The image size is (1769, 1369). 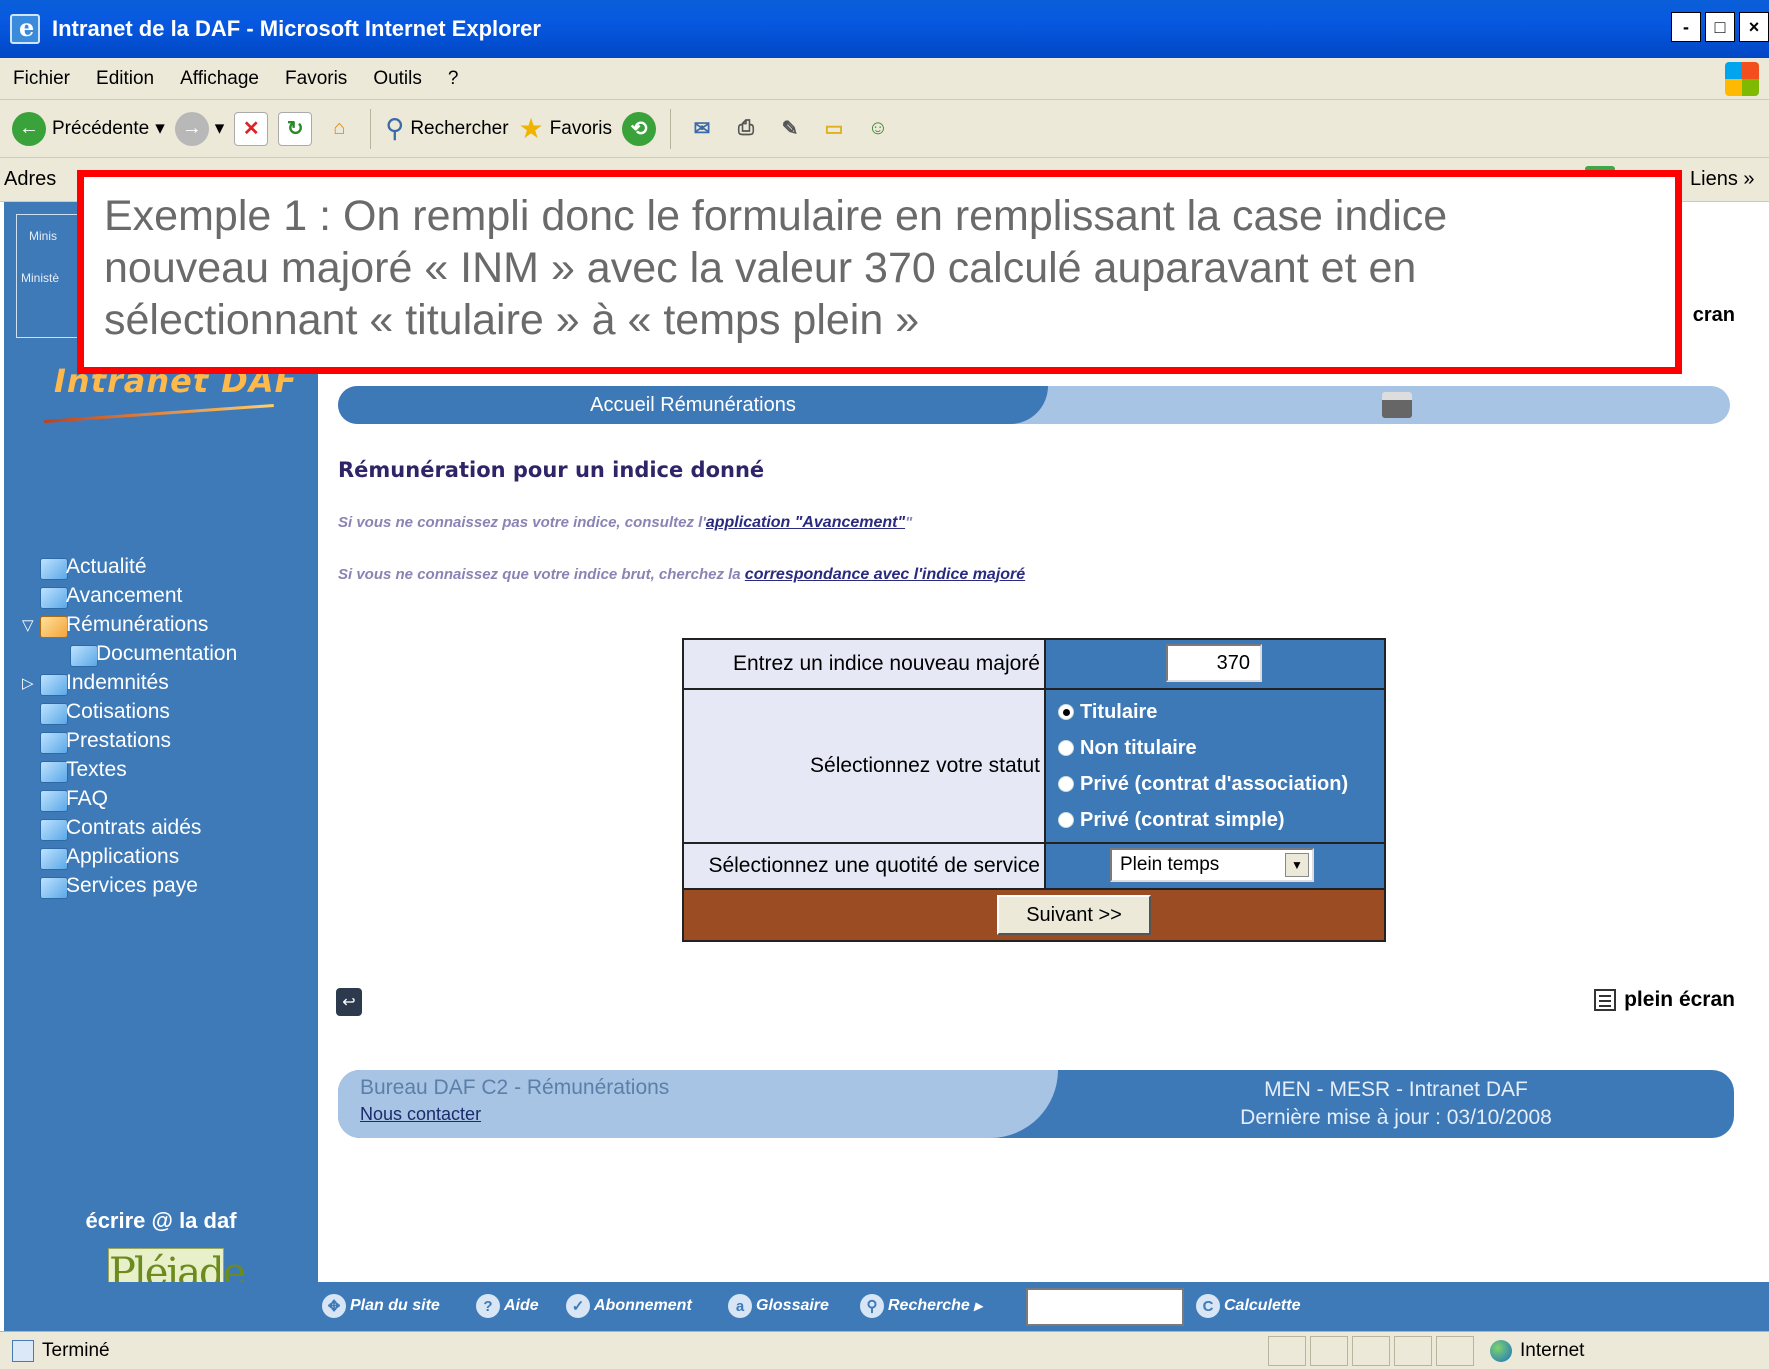 I want to click on status-text: Terminé, so click(x=76, y=1350).